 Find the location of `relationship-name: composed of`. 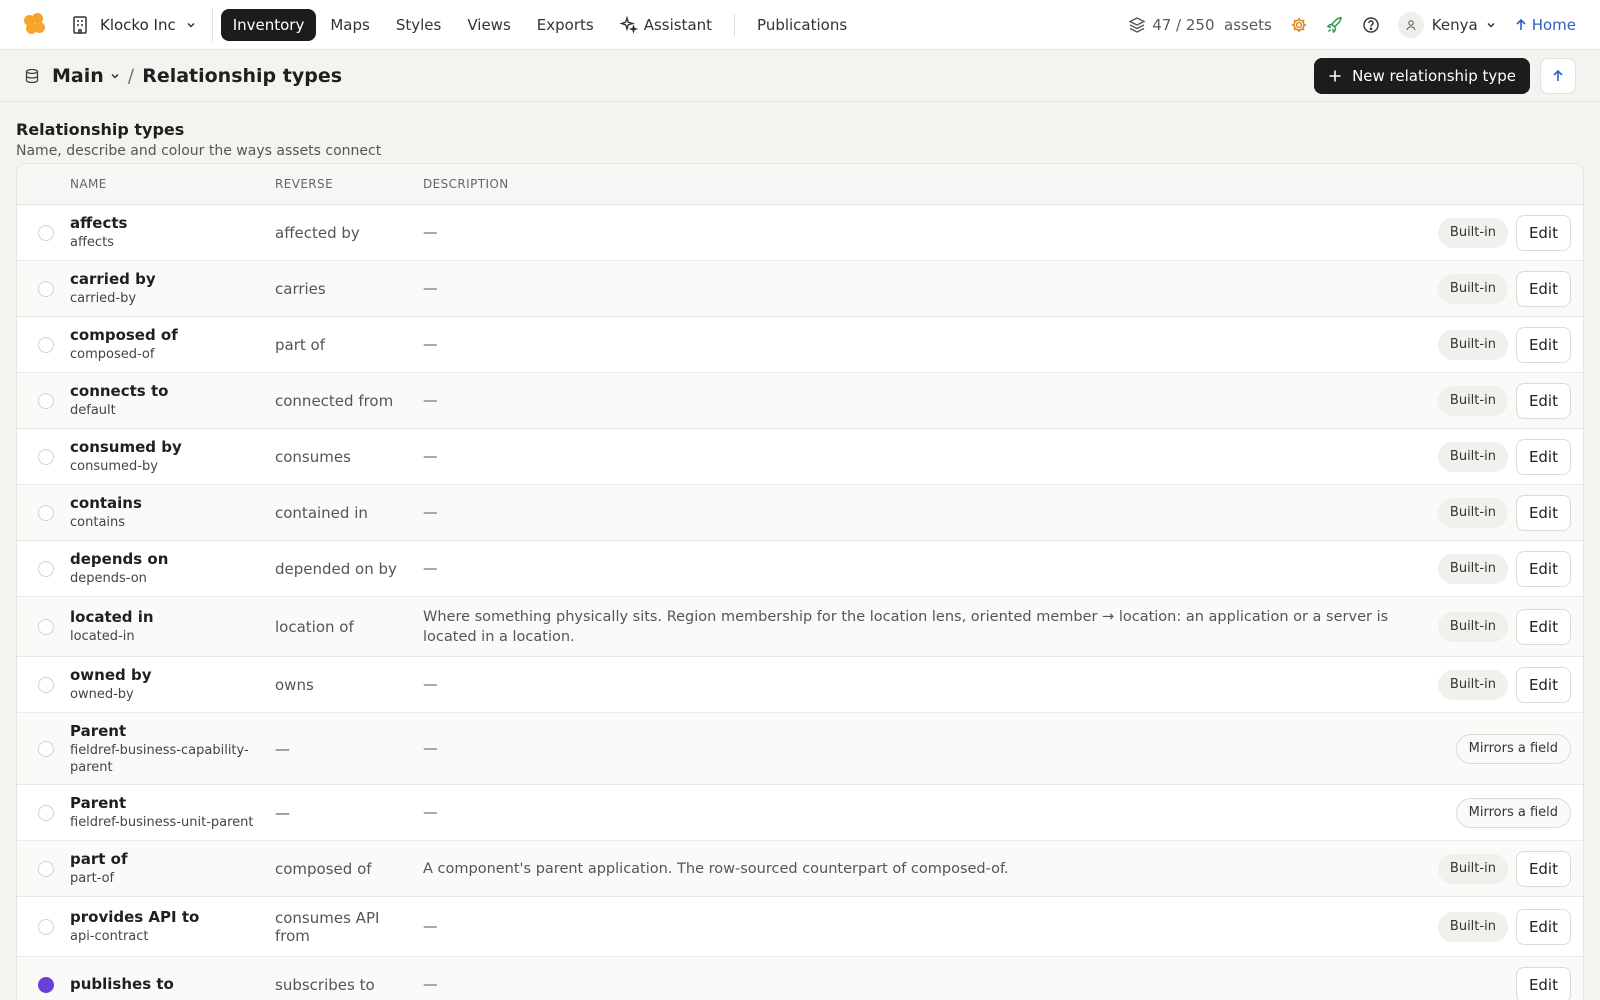

relationship-name: composed of is located at coordinates (124, 335).